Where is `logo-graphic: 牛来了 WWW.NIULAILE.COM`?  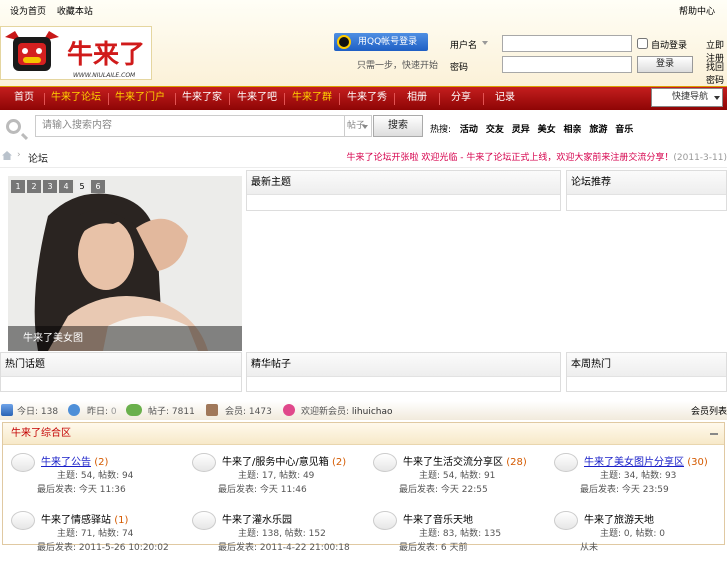 logo-graphic: 牛来了 WWW.NIULAILE.COM is located at coordinates (76, 53).